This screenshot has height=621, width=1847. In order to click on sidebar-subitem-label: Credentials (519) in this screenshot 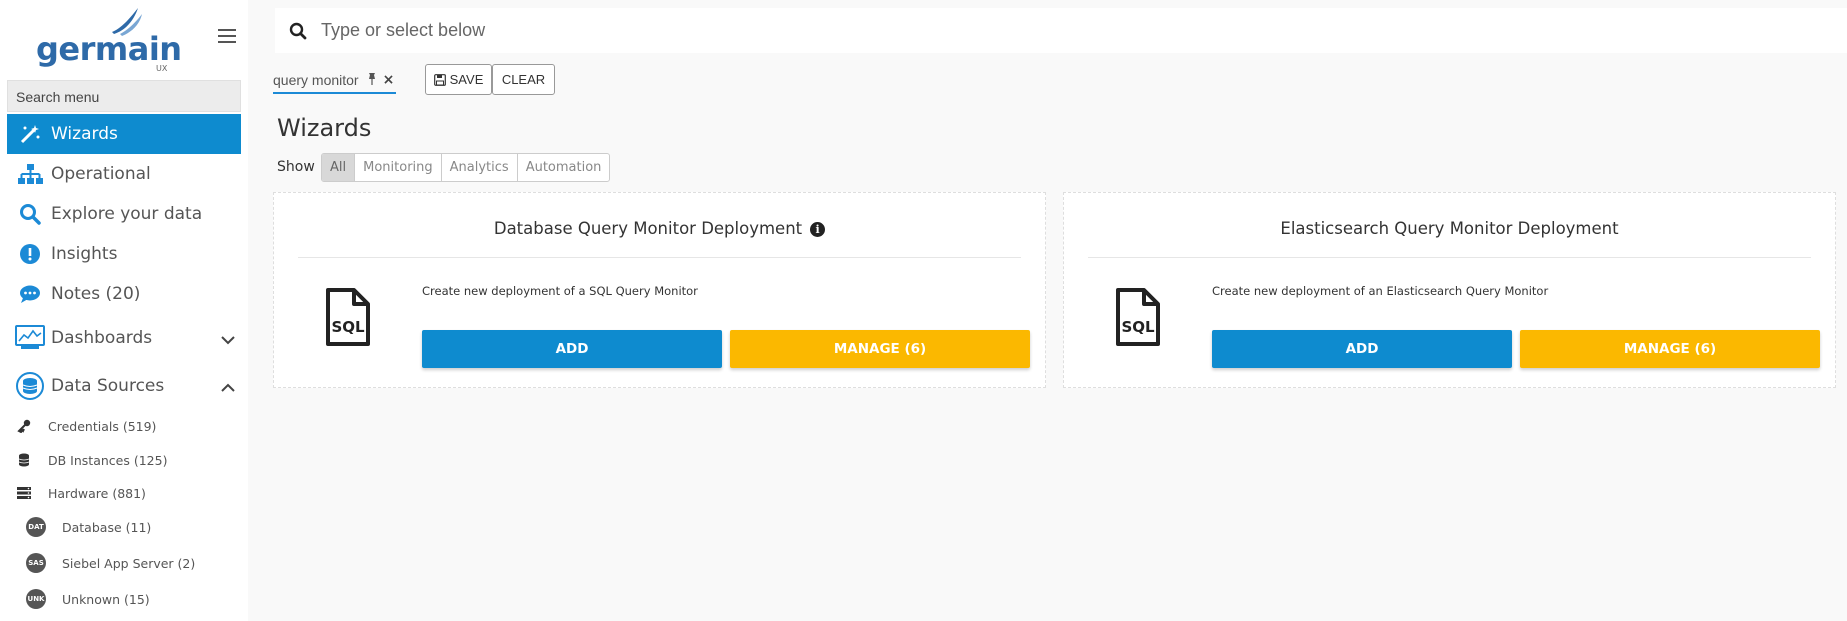, I will do `click(102, 426)`.